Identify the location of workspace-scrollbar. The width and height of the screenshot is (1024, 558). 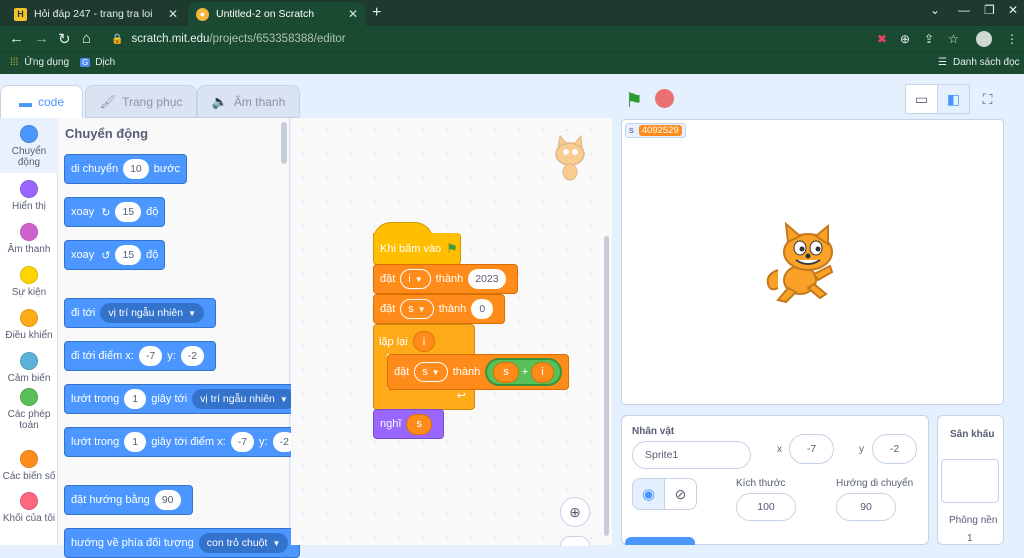
(606, 386).